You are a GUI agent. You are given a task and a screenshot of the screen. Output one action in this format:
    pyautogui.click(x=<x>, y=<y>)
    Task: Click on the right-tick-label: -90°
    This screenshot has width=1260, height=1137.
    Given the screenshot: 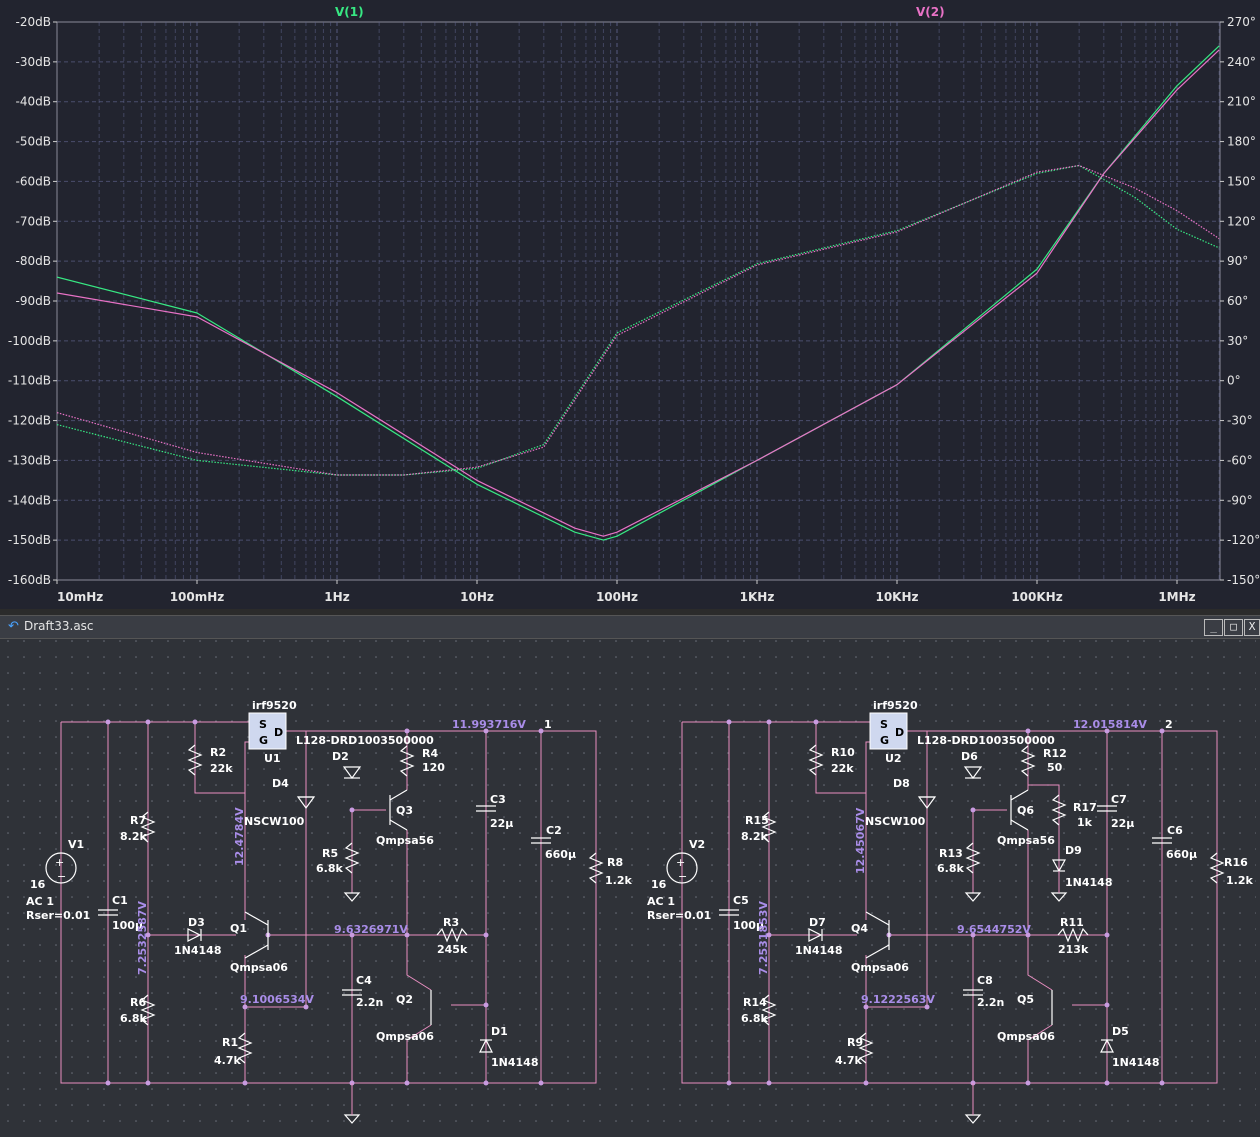 What is the action you would take?
    pyautogui.click(x=1240, y=500)
    